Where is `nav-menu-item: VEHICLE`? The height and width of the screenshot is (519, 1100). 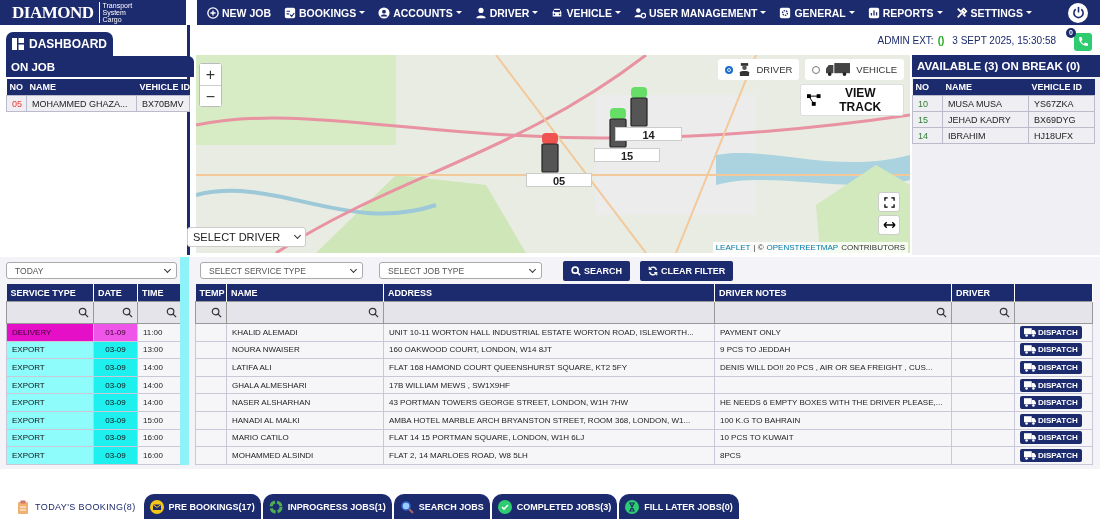 nav-menu-item: VEHICLE is located at coordinates (586, 12).